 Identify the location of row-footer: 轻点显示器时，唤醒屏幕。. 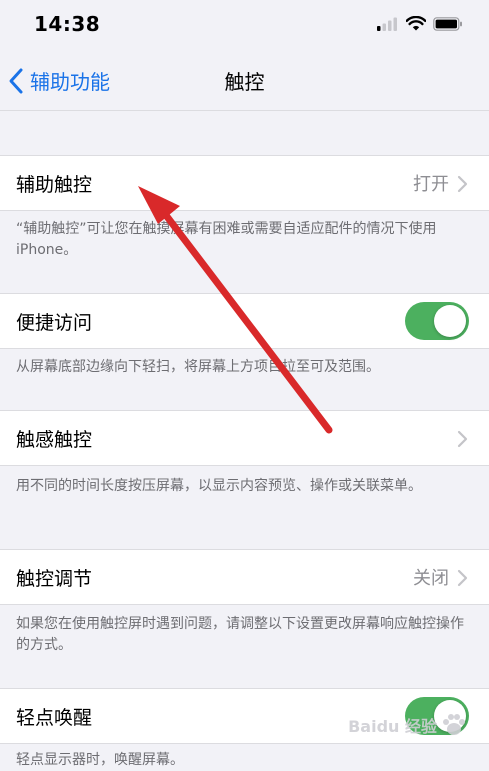
(100, 760).